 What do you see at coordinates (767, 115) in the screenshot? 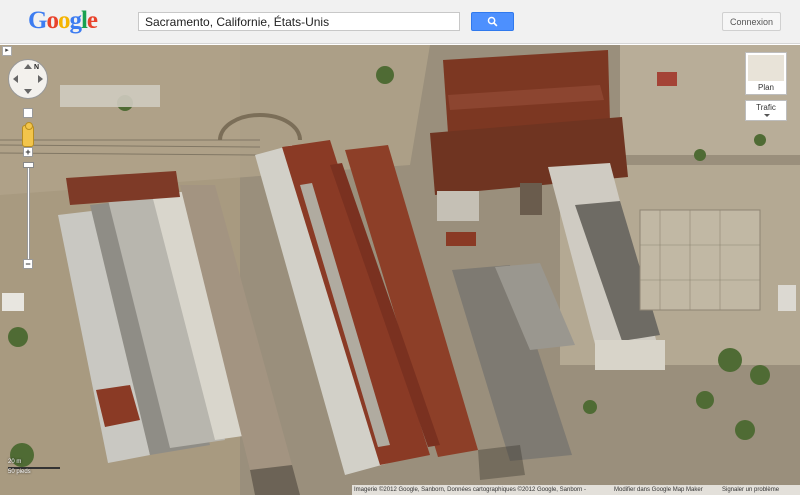
I see `chevron-down-icon` at bounding box center [767, 115].